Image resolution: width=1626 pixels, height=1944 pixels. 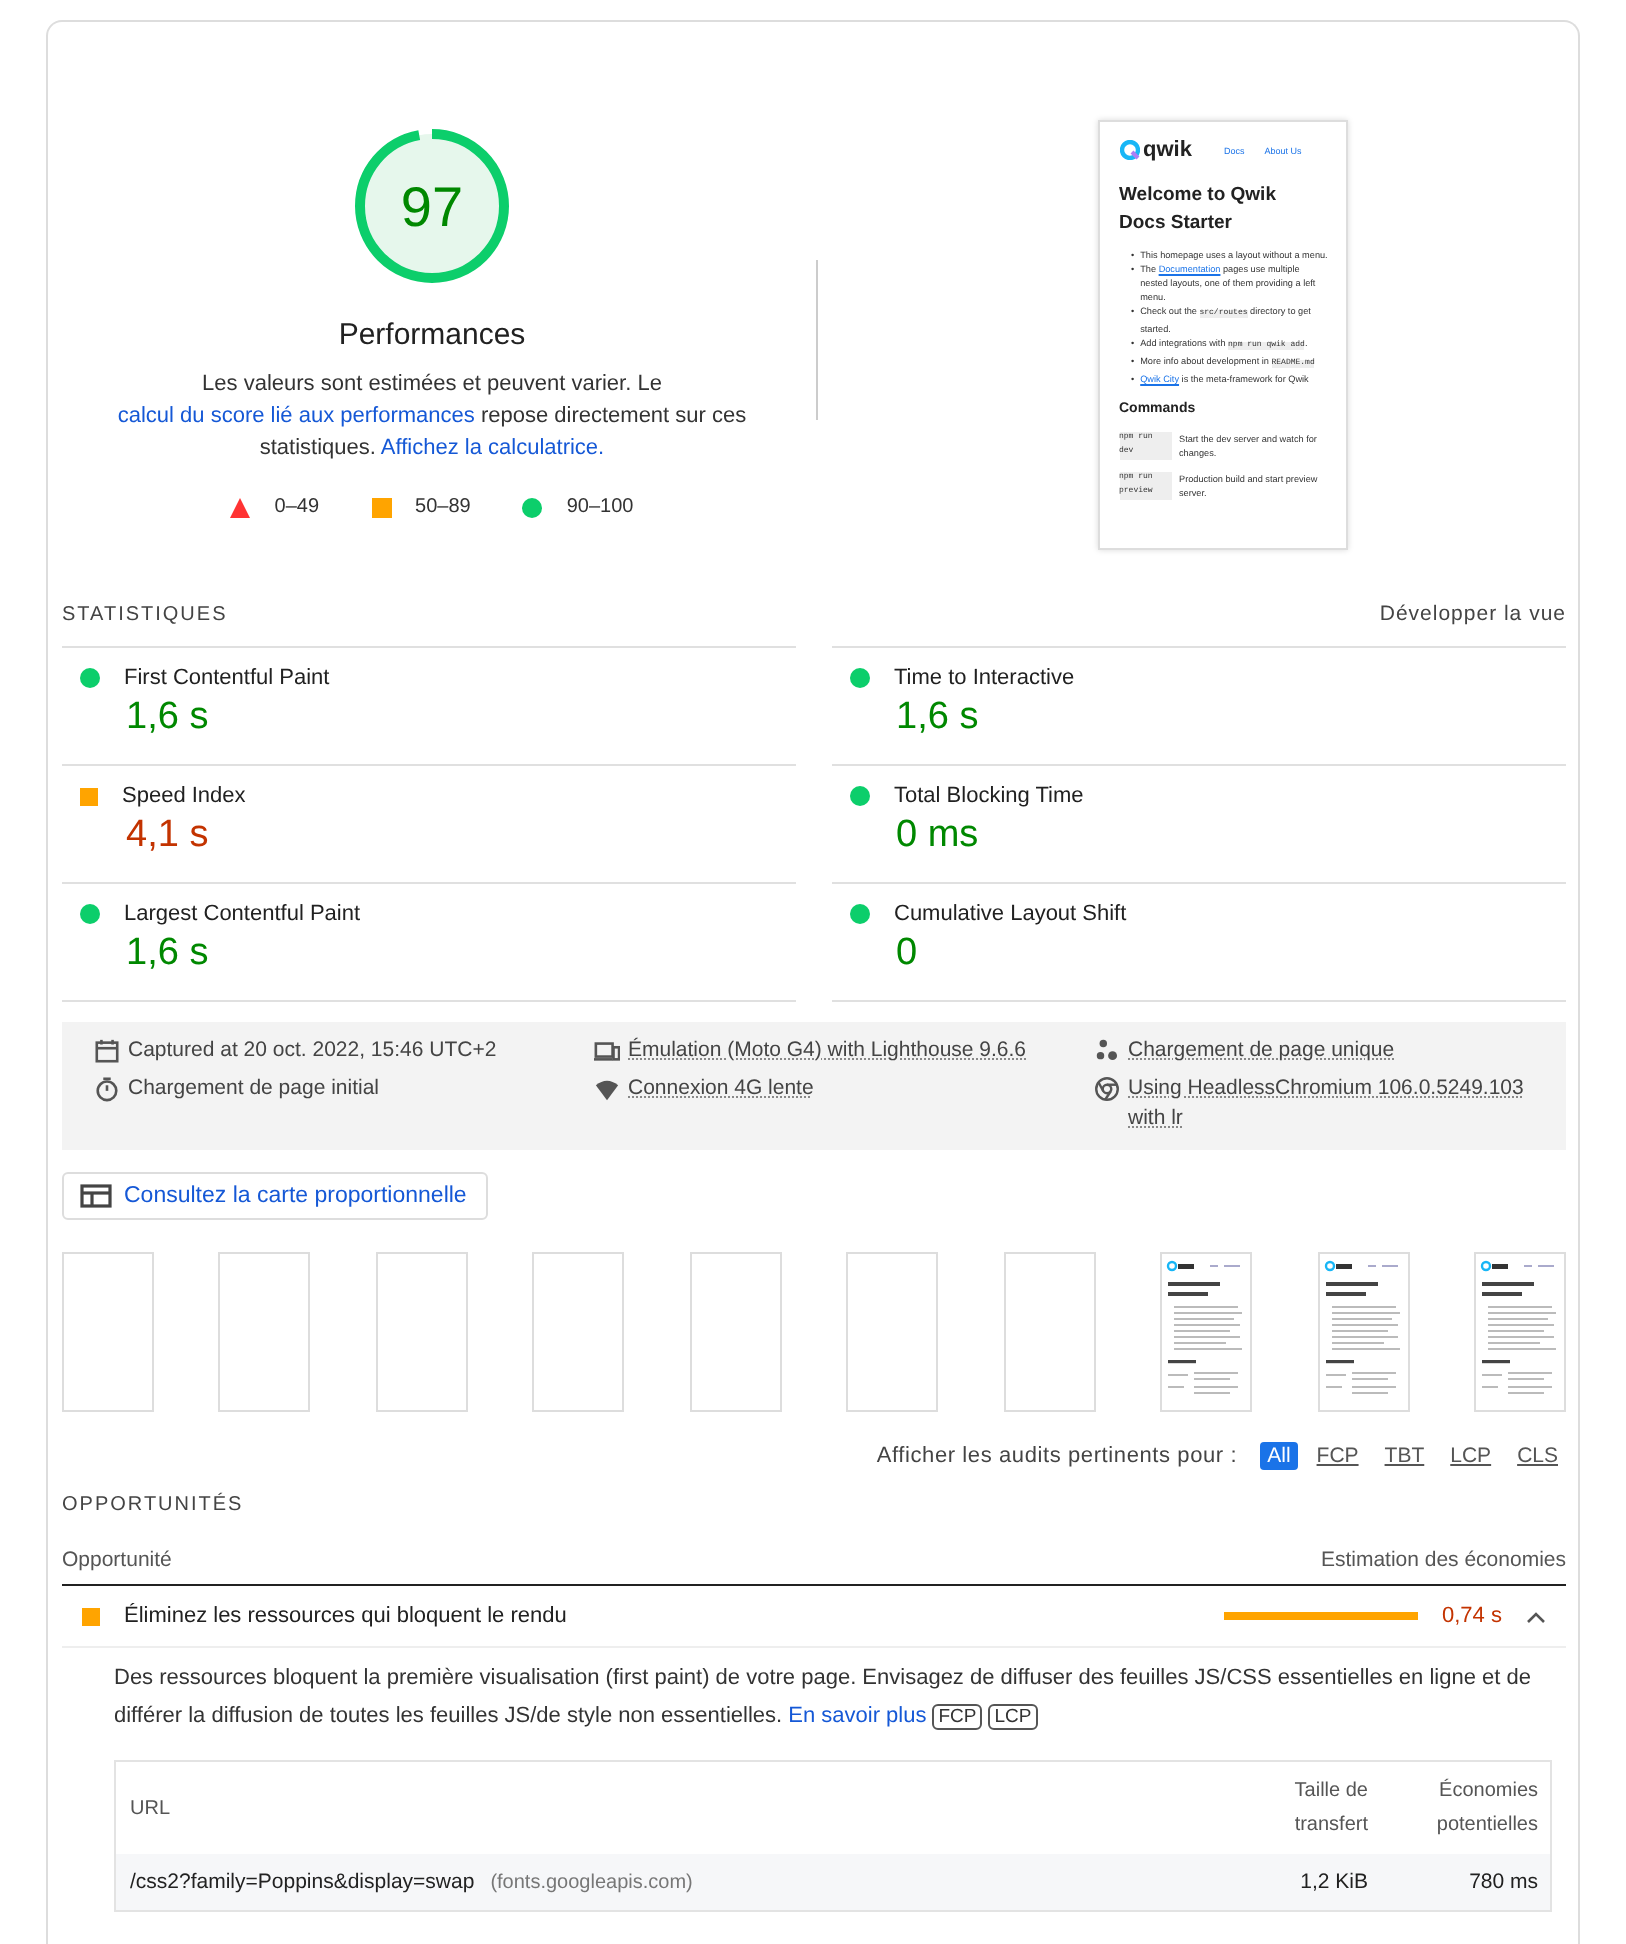 What do you see at coordinates (908, 954) in the screenshot?
I see `metric-value: 0` at bounding box center [908, 954].